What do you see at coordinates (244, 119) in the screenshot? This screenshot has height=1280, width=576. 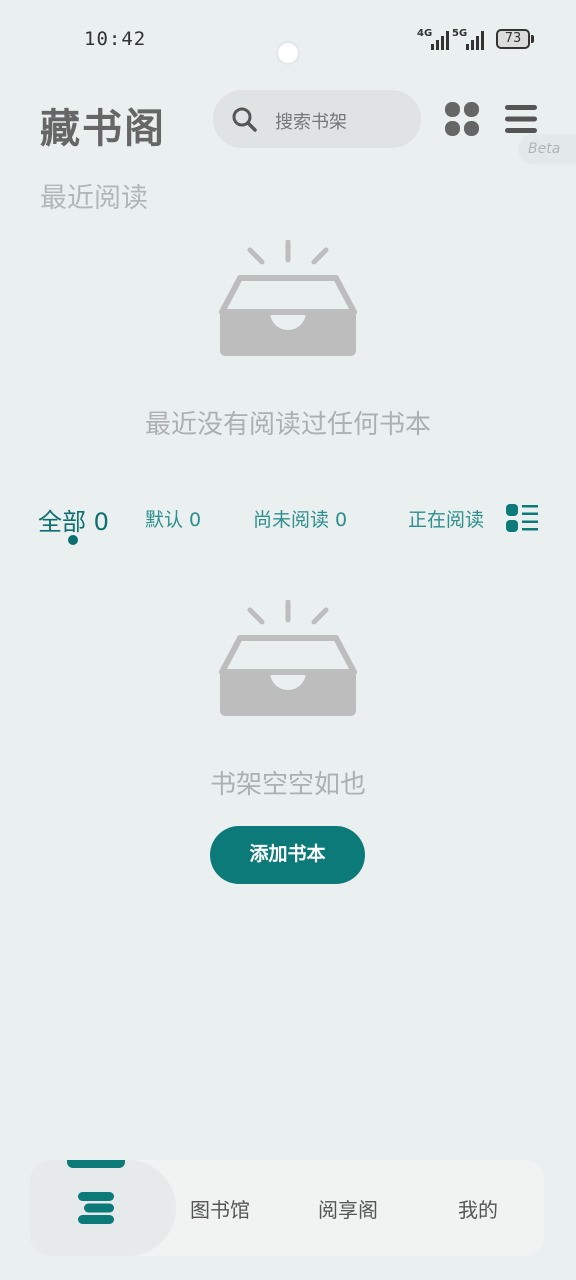 I see `search-icon` at bounding box center [244, 119].